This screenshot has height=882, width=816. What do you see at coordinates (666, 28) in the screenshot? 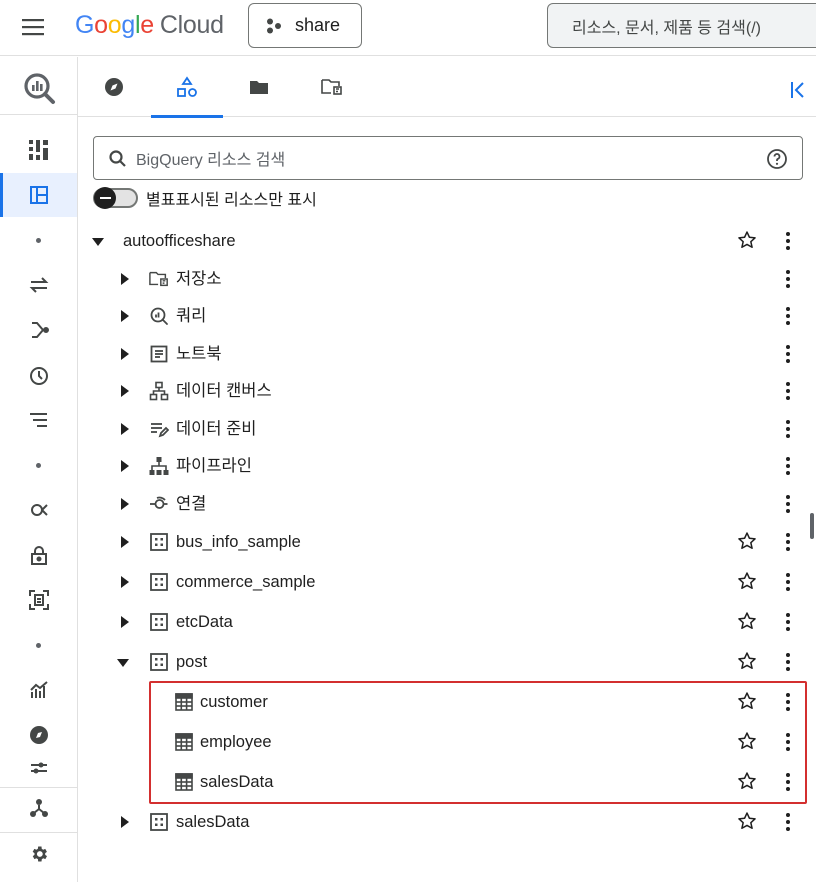
I see `global-search-placeholder: 리소스, 문서, 제품 등 검색(/)` at bounding box center [666, 28].